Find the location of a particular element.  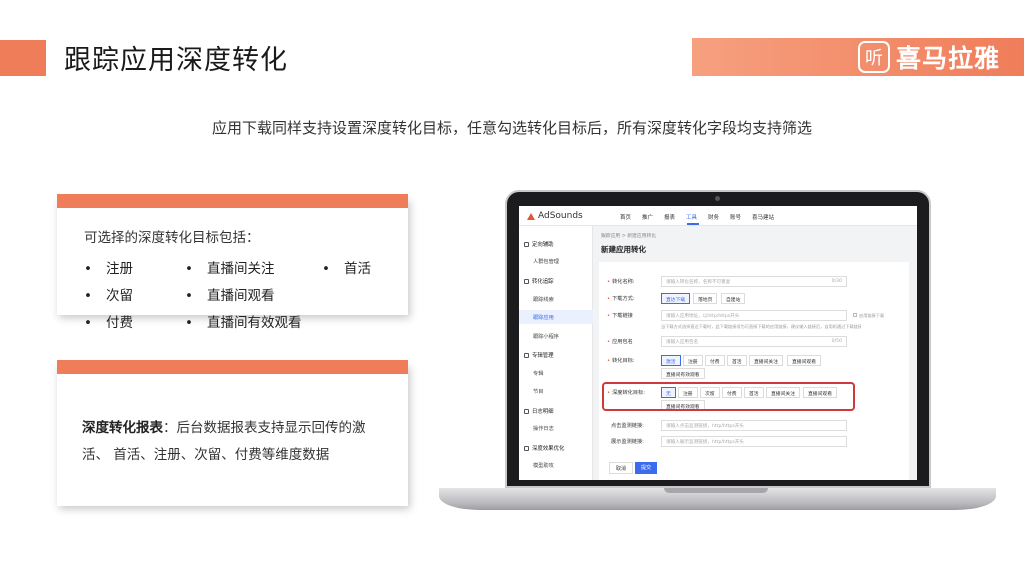

target-option: 注册 is located at coordinates (693, 360).